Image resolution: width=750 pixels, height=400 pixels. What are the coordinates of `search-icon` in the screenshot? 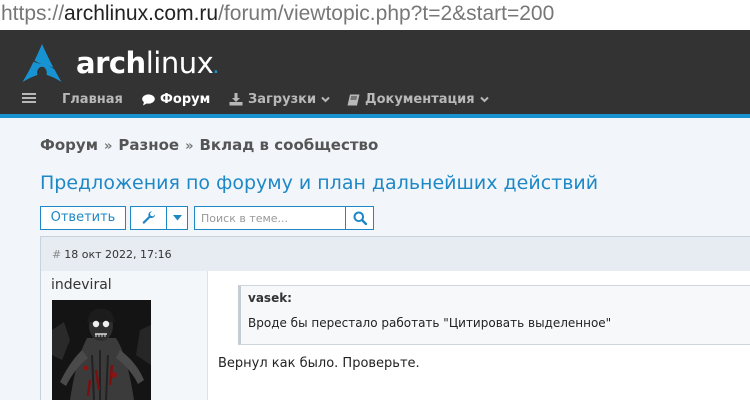 It's located at (360, 218).